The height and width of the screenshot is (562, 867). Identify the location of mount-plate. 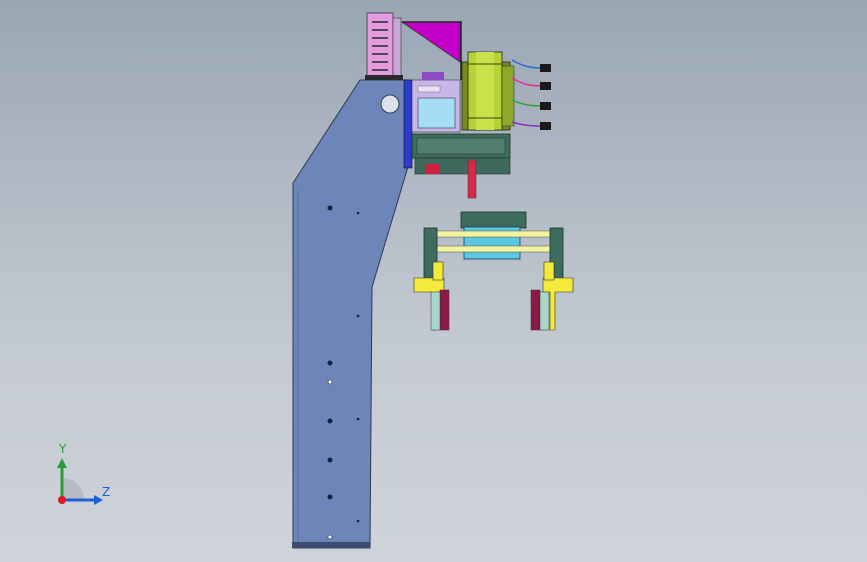
(461, 166).